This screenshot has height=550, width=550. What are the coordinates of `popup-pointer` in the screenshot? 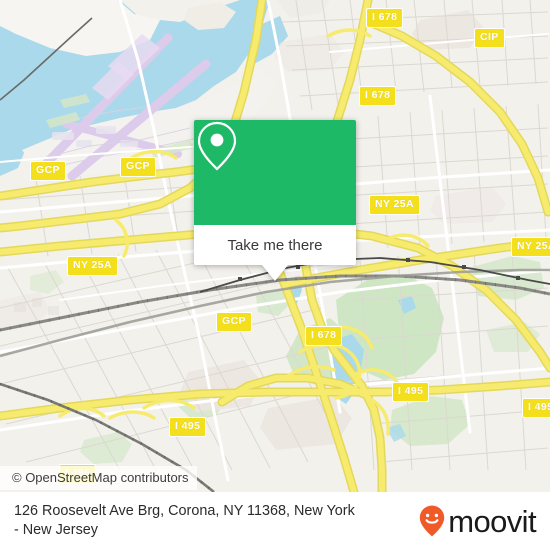 It's located at (275, 273).